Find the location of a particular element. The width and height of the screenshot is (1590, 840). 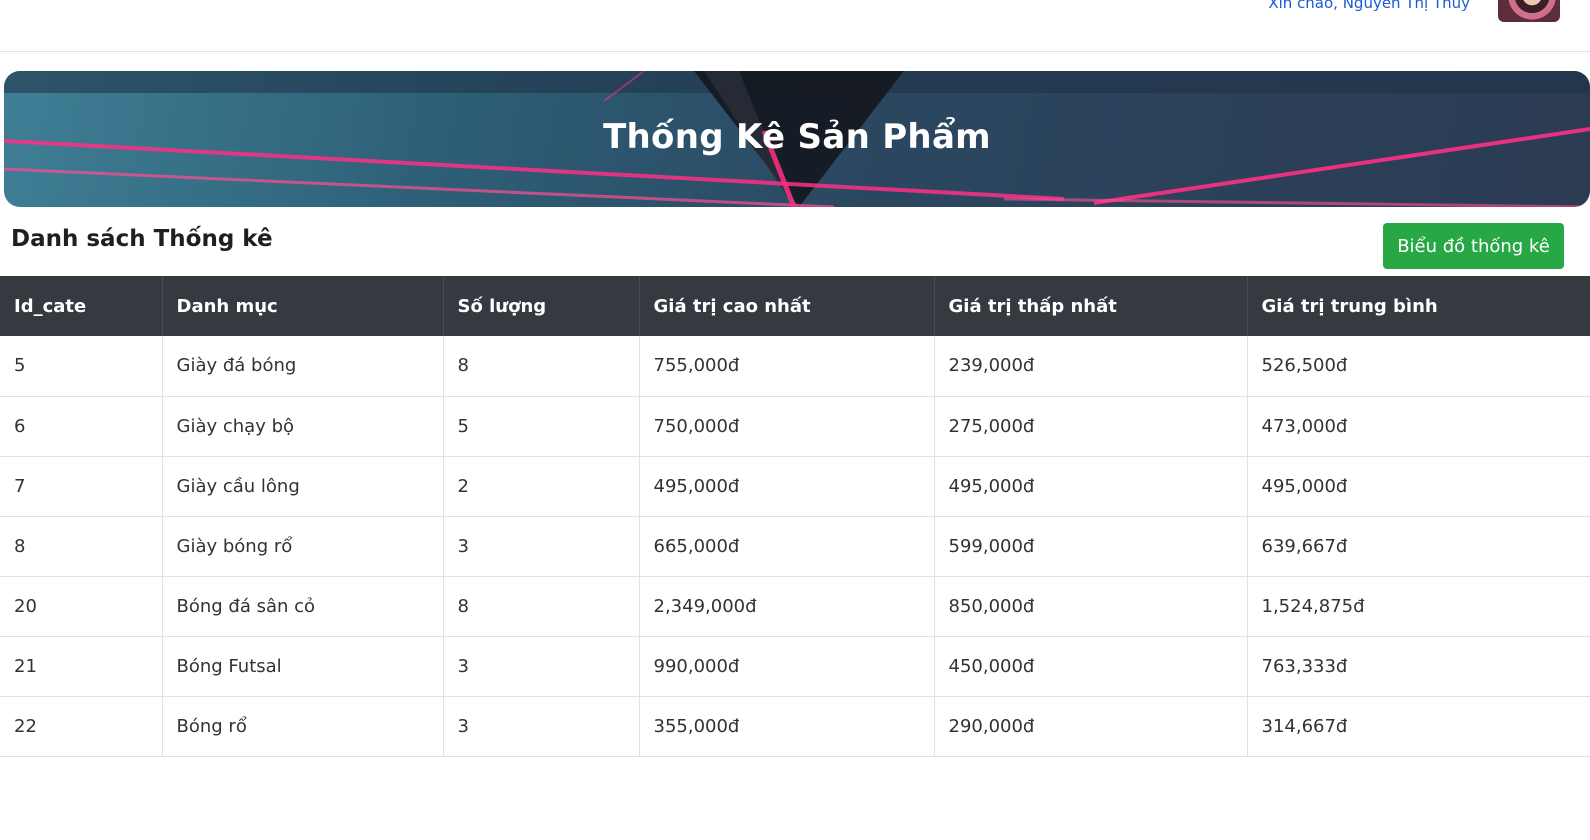

table-row: 22 Bóng rổ 3 355,000đ 290,000đ 314,667đ is located at coordinates (795, 726).